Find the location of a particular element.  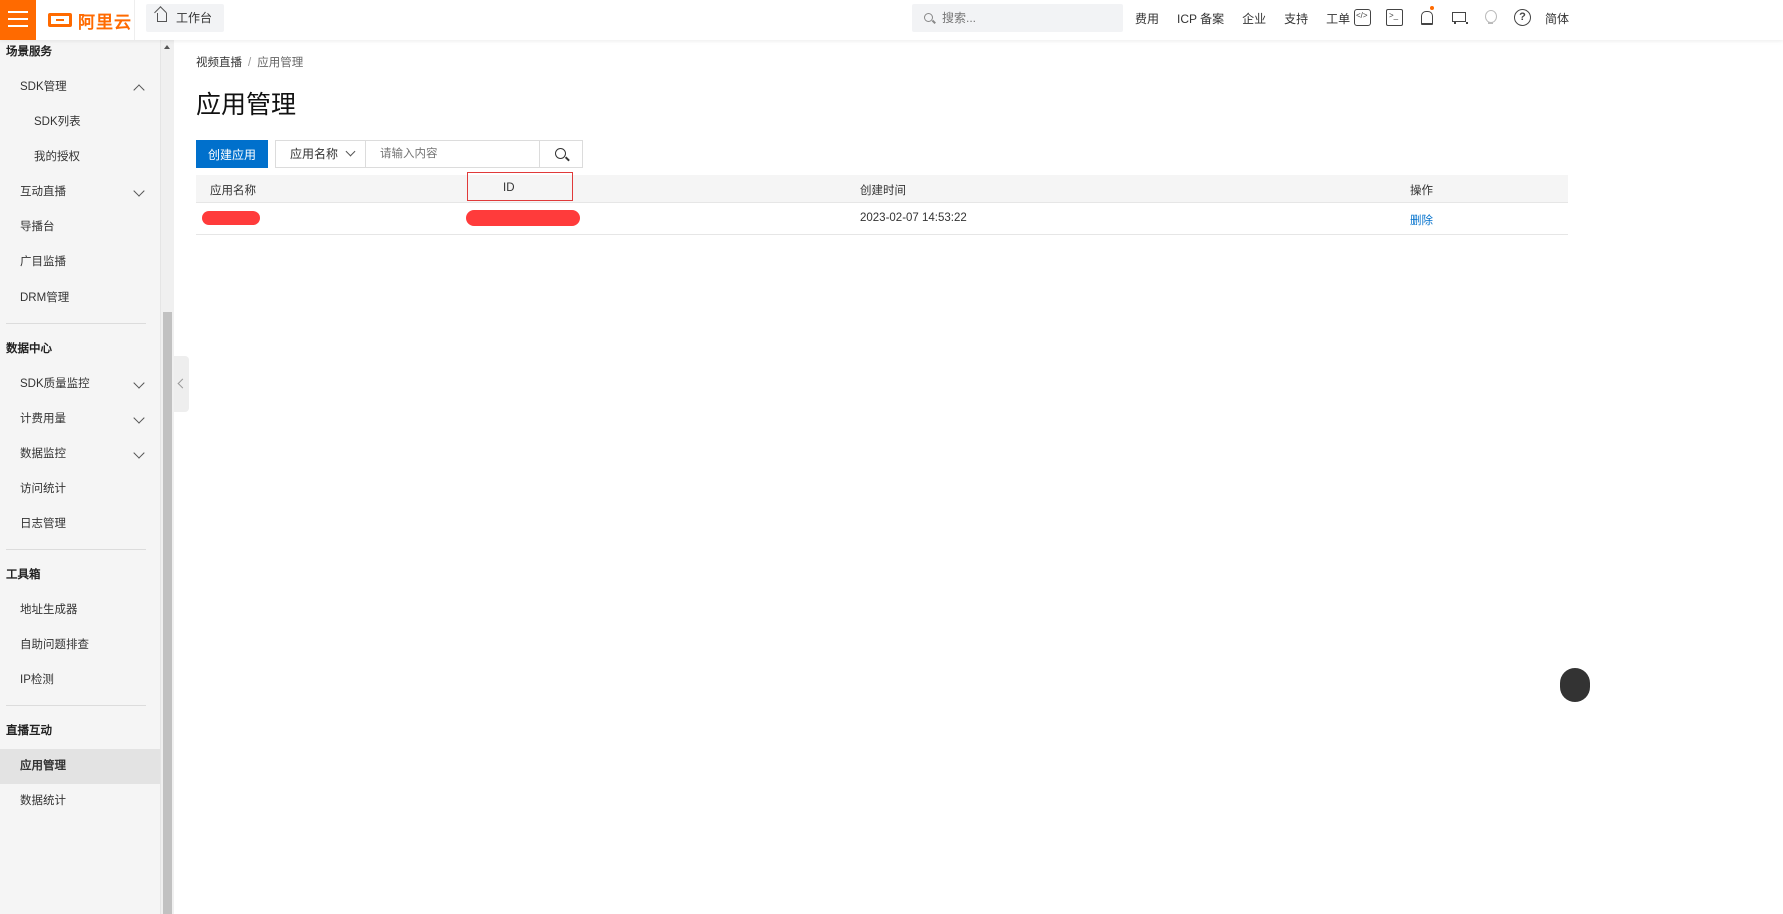

sidebar-item-ip-check: IP检测 is located at coordinates (80, 680).